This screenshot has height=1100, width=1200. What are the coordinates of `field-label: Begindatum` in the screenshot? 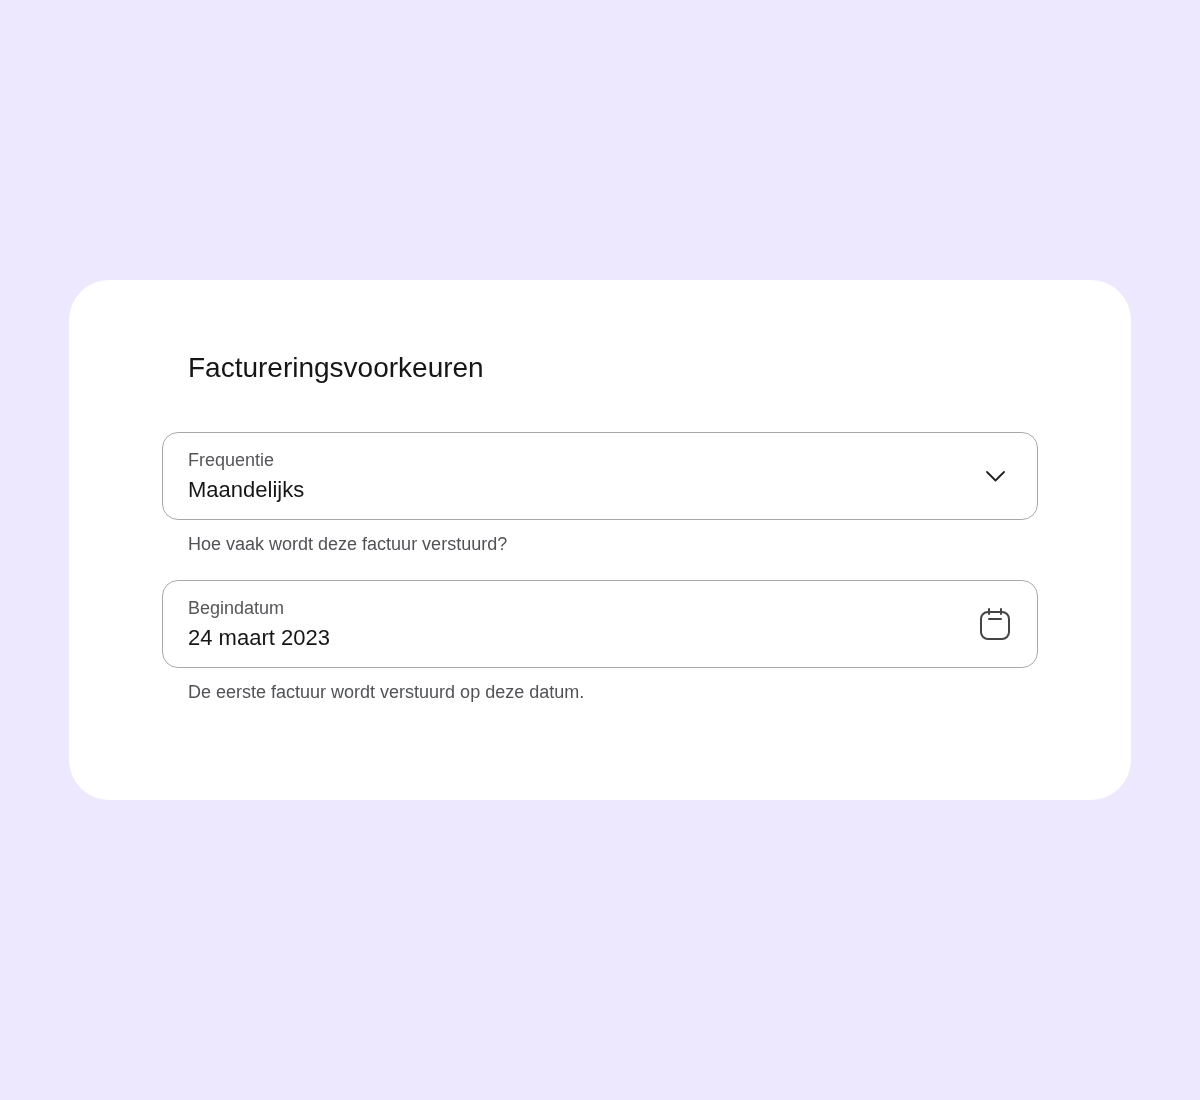 It's located at (236, 607).